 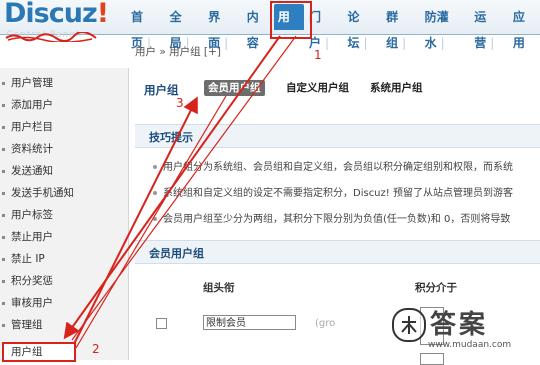 I want to click on sidebar-item-ban-user: 禁止用户, so click(x=64, y=237).